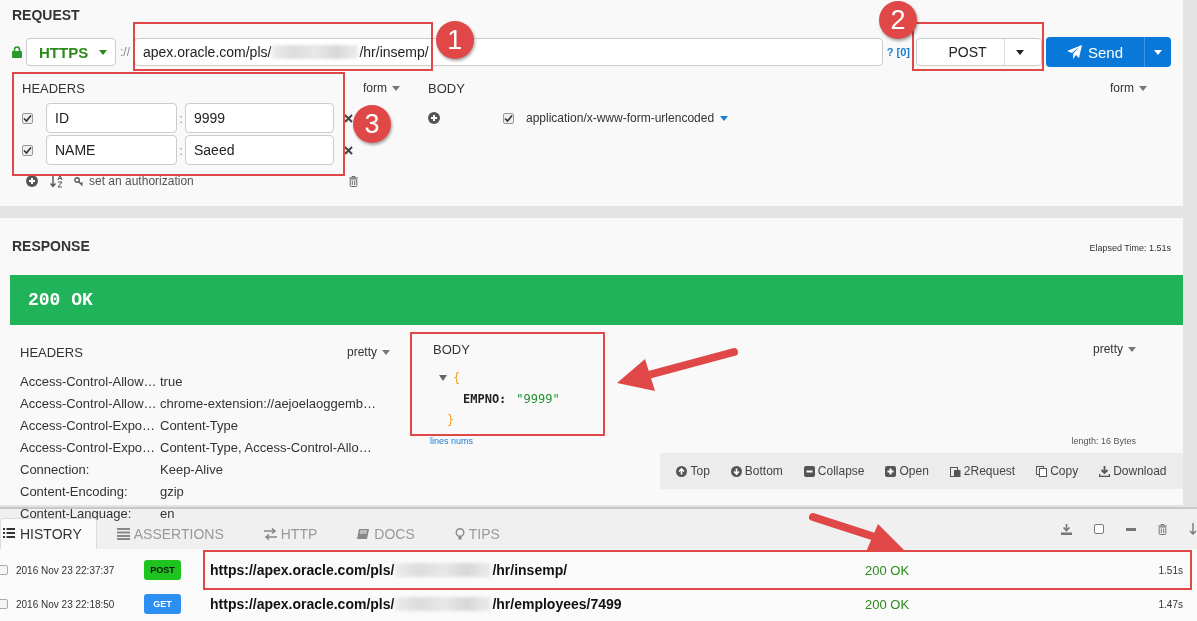 This screenshot has height=621, width=1197. What do you see at coordinates (457, 377) in the screenshot?
I see `json-brace: {` at bounding box center [457, 377].